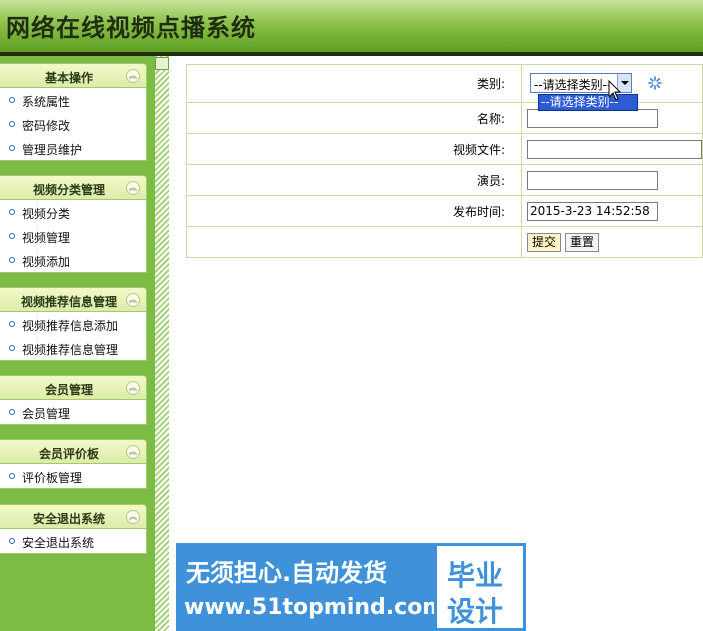 Image resolution: width=703 pixels, height=631 pixels. I want to click on publish-time-input, so click(592, 211).